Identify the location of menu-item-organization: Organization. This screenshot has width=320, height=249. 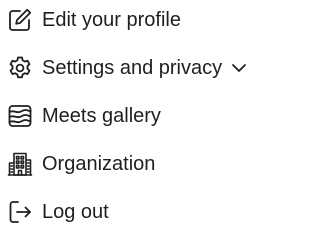
(131, 164).